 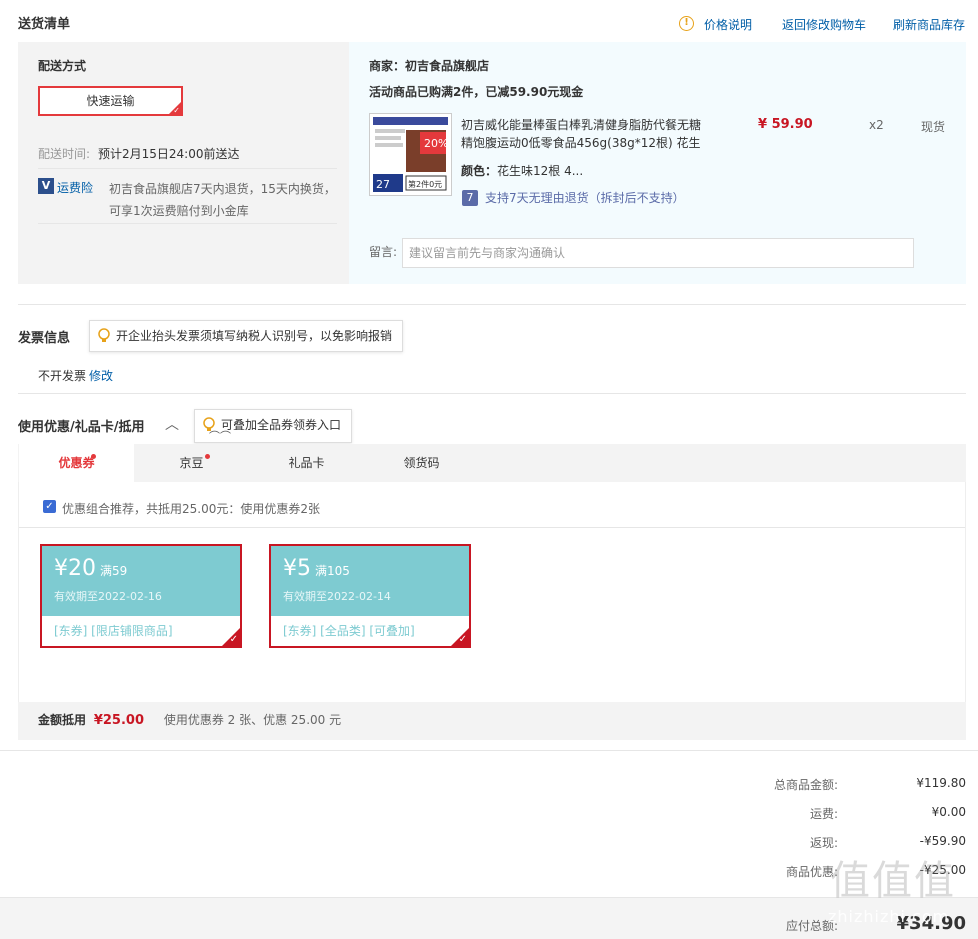 I want to click on coupon-header: ¥5 满105 有效期至2022-02-14, so click(x=370, y=581).